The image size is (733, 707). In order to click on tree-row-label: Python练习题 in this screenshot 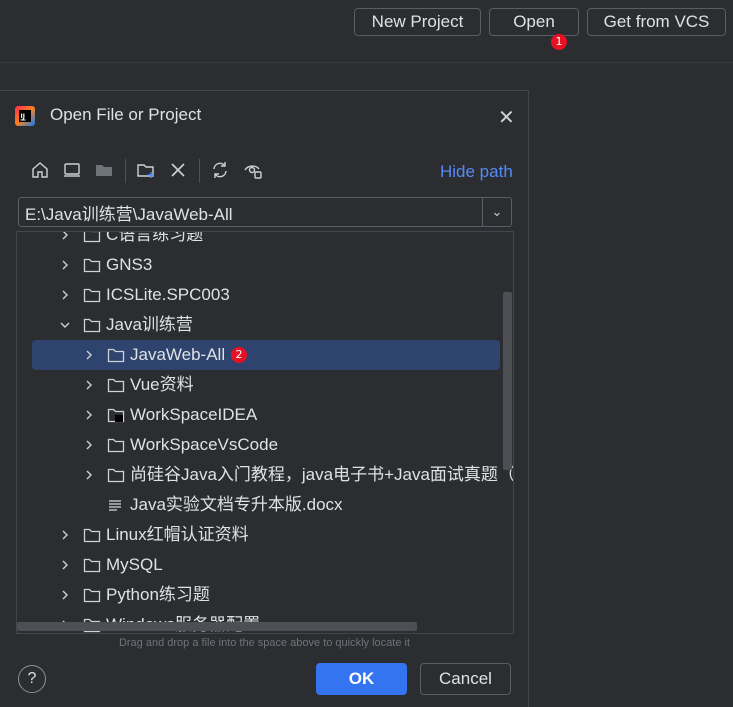, I will do `click(158, 594)`.